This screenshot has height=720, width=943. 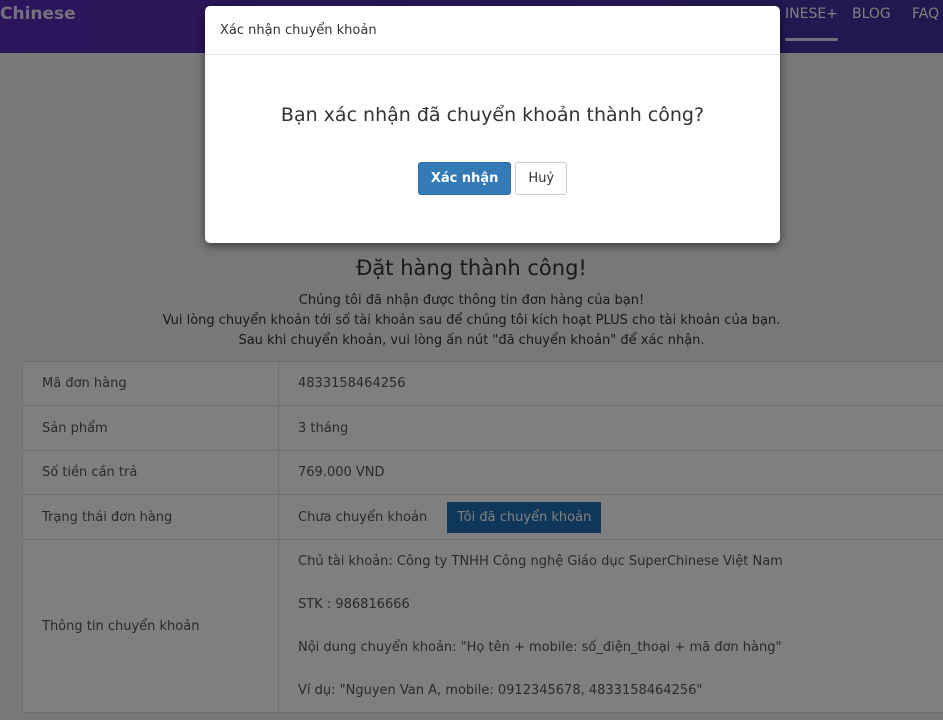 What do you see at coordinates (464, 178) in the screenshot?
I see `confirm-button: Xác nhận` at bounding box center [464, 178].